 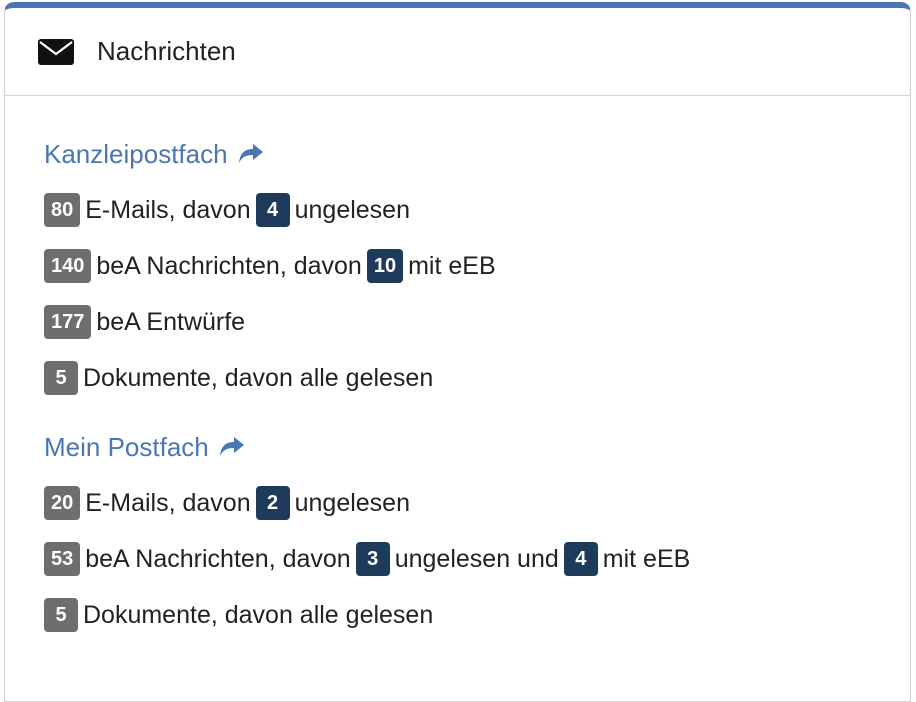 What do you see at coordinates (477, 210) in the screenshot?
I see `list-item: 80 E-Mails, davon 4 ungelesen` at bounding box center [477, 210].